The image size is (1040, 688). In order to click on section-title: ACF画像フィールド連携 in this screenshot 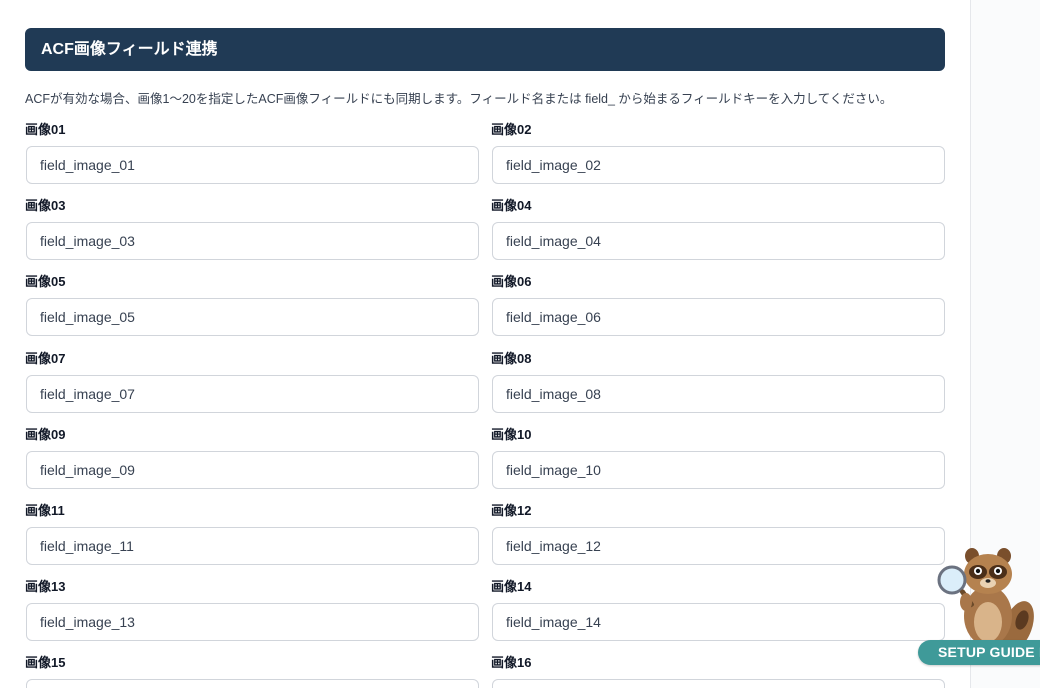, I will do `click(485, 49)`.